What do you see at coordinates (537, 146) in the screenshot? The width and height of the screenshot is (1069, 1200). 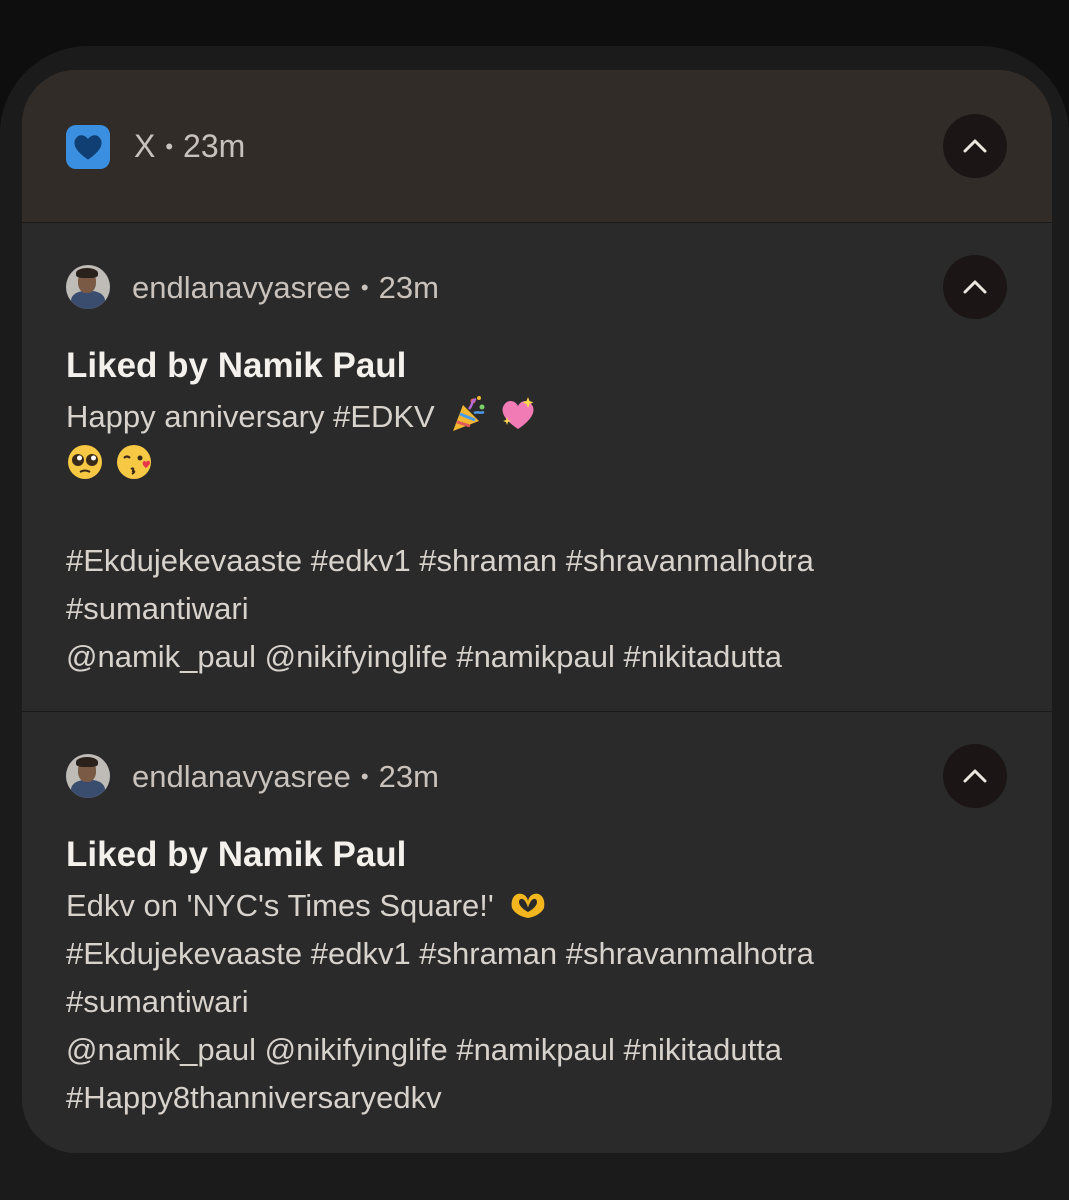 I see `notification-group-header: X • 23m` at bounding box center [537, 146].